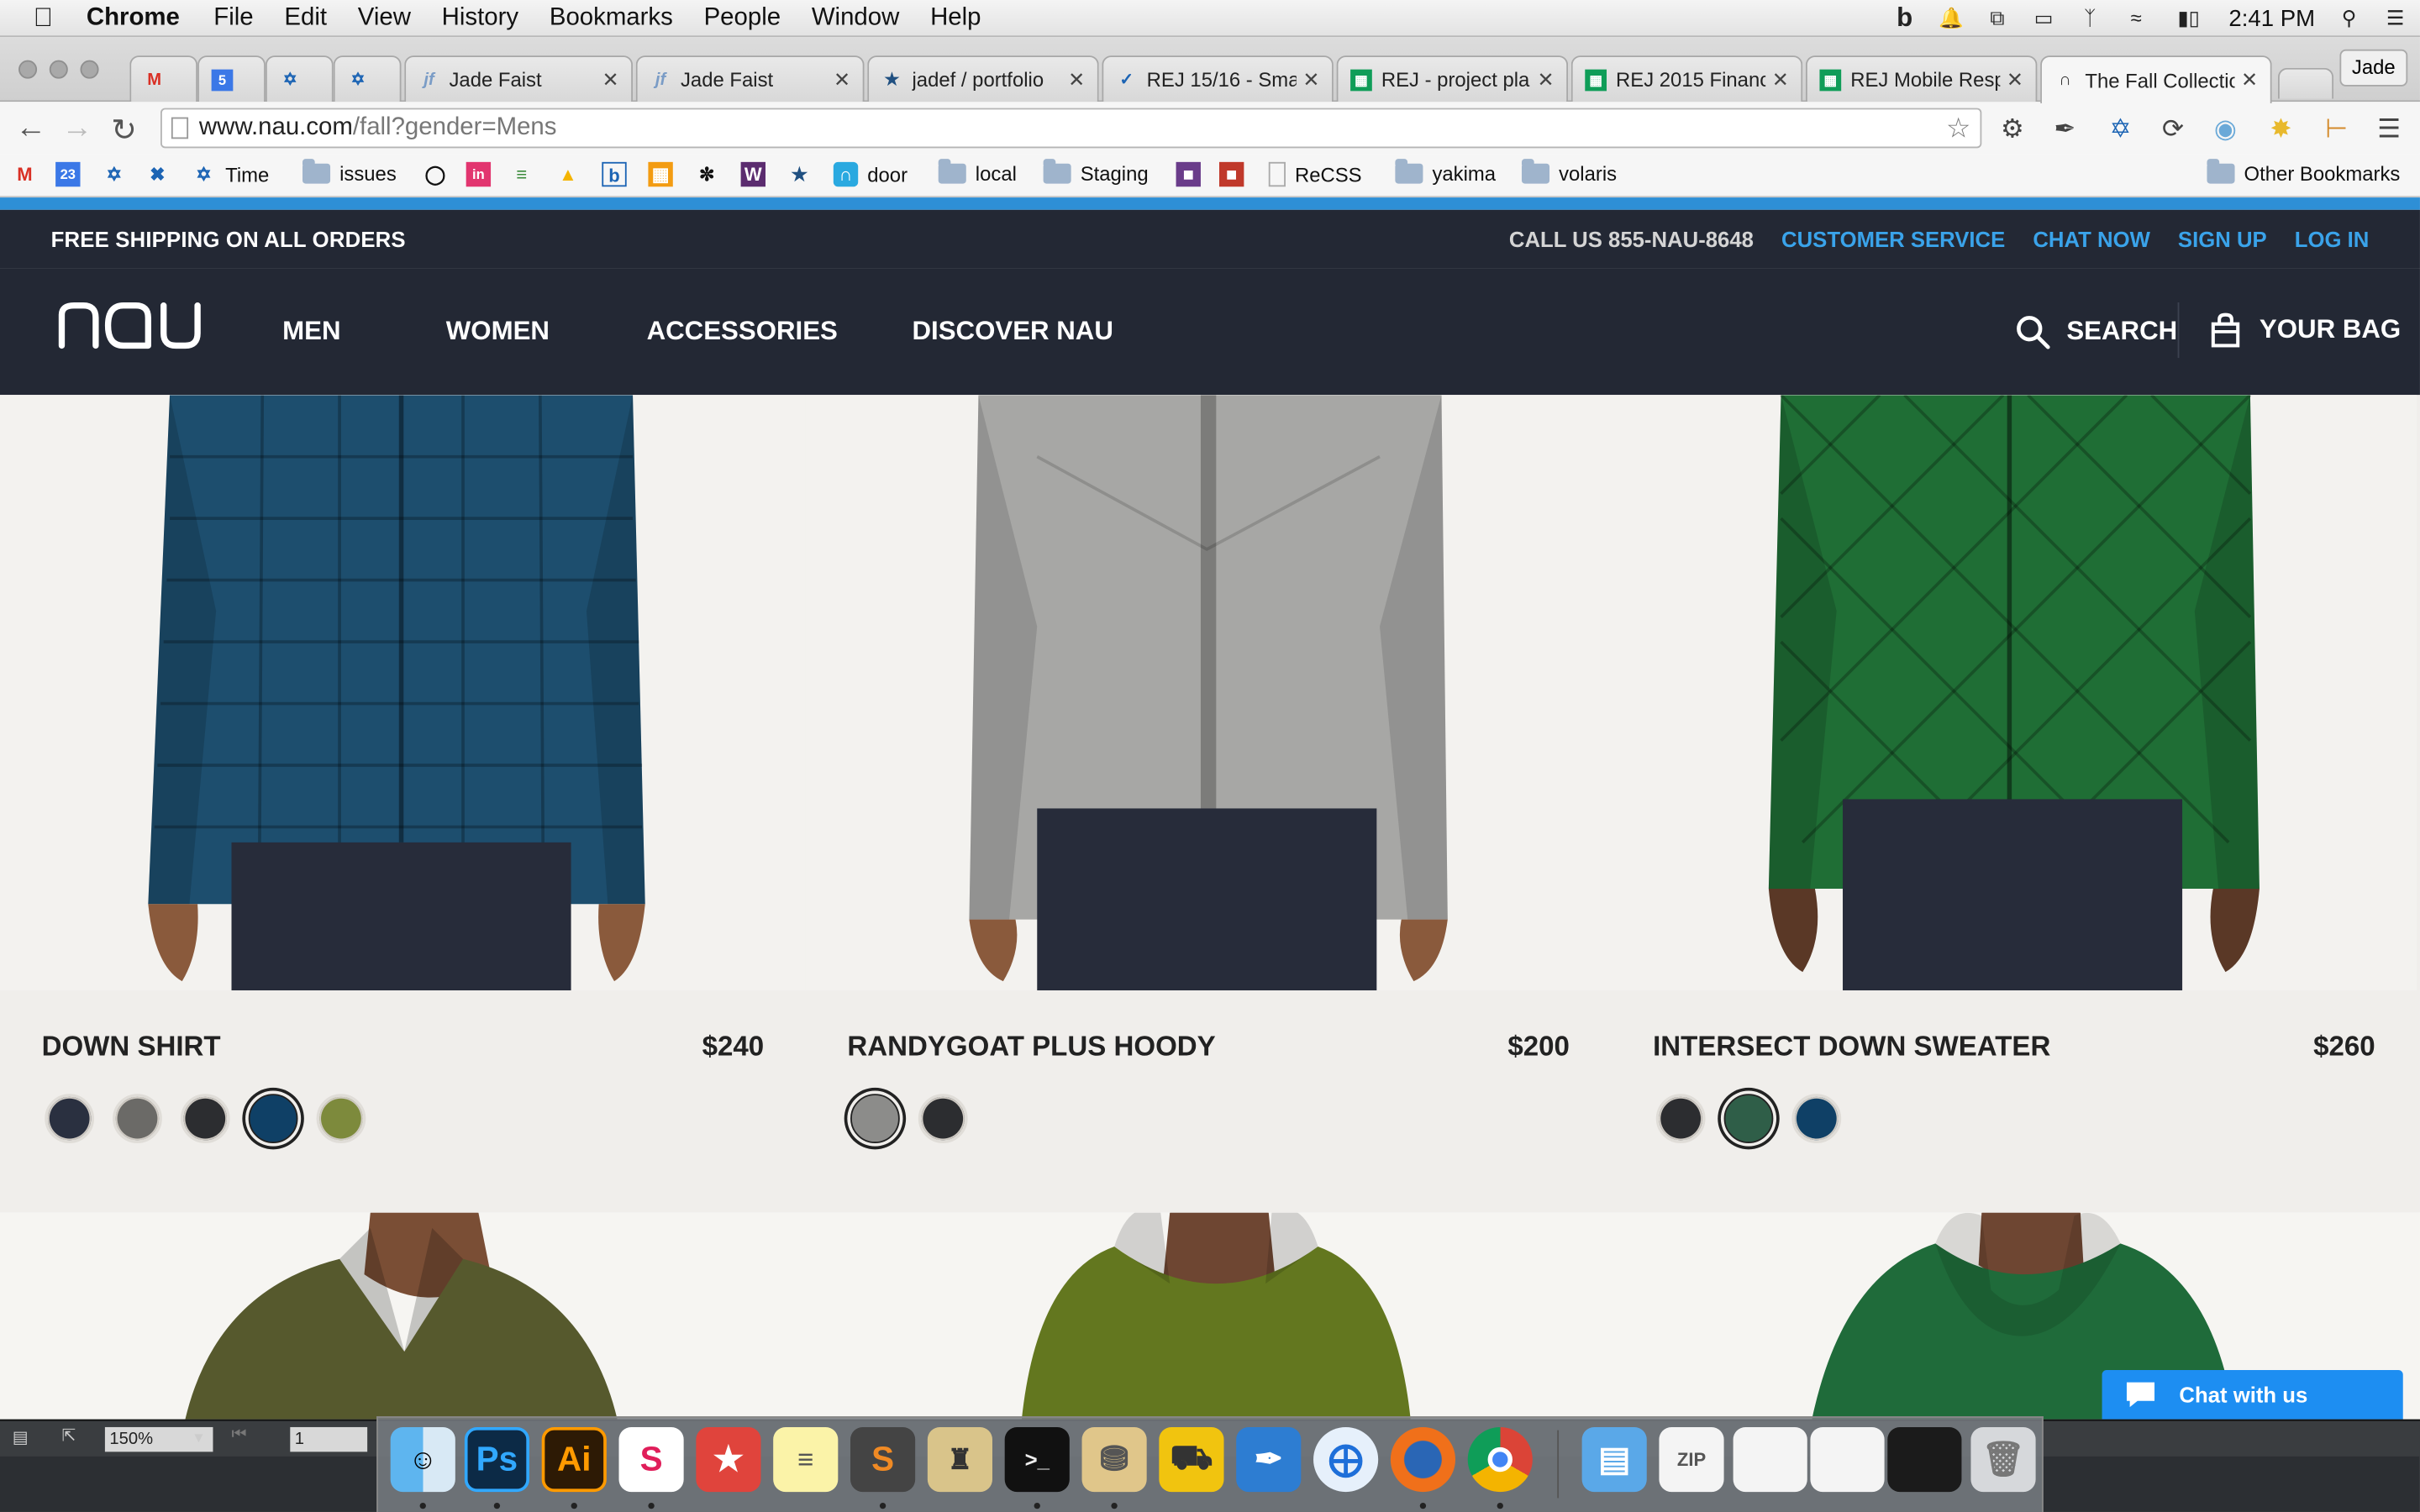 The image size is (2420, 1512). What do you see at coordinates (2003, 1459) in the screenshot?
I see `trash-icon: 🗑` at bounding box center [2003, 1459].